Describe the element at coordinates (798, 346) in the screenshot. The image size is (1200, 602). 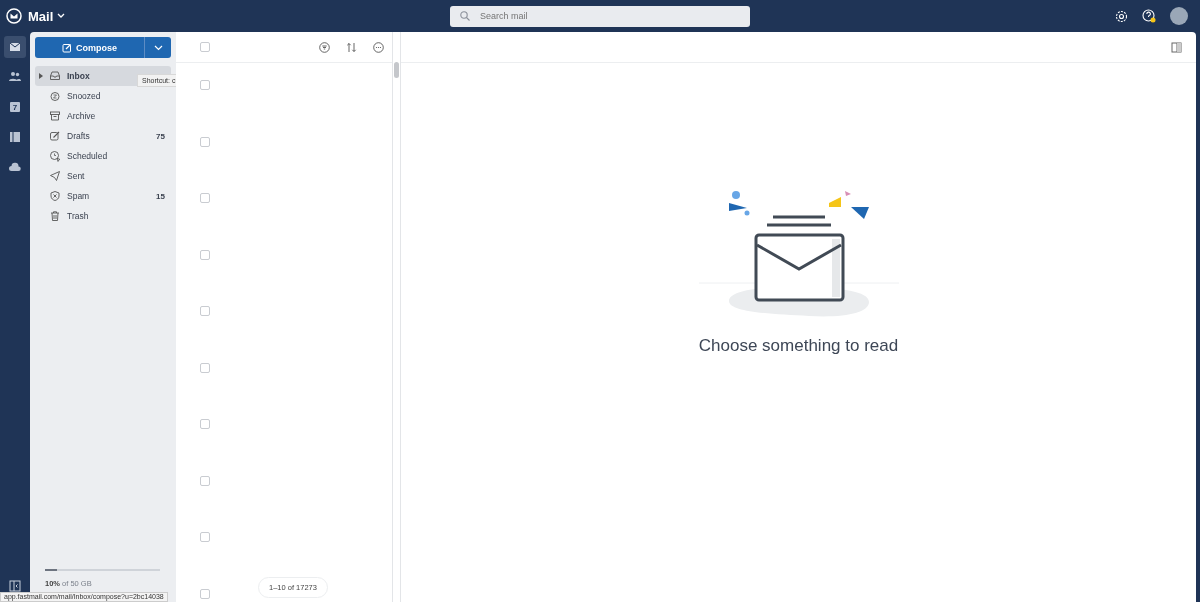
I see `empty-state-message: Choose something to read` at that location.